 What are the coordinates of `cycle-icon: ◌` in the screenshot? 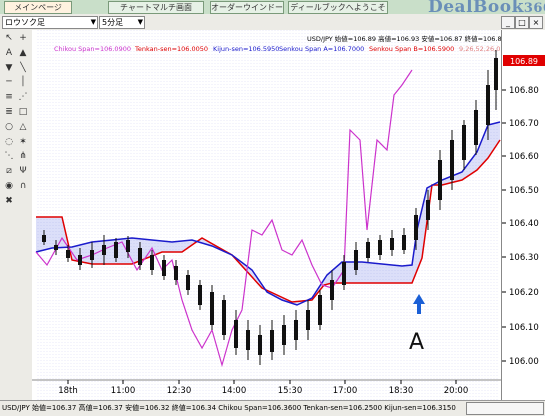 It's located at (9, 142).